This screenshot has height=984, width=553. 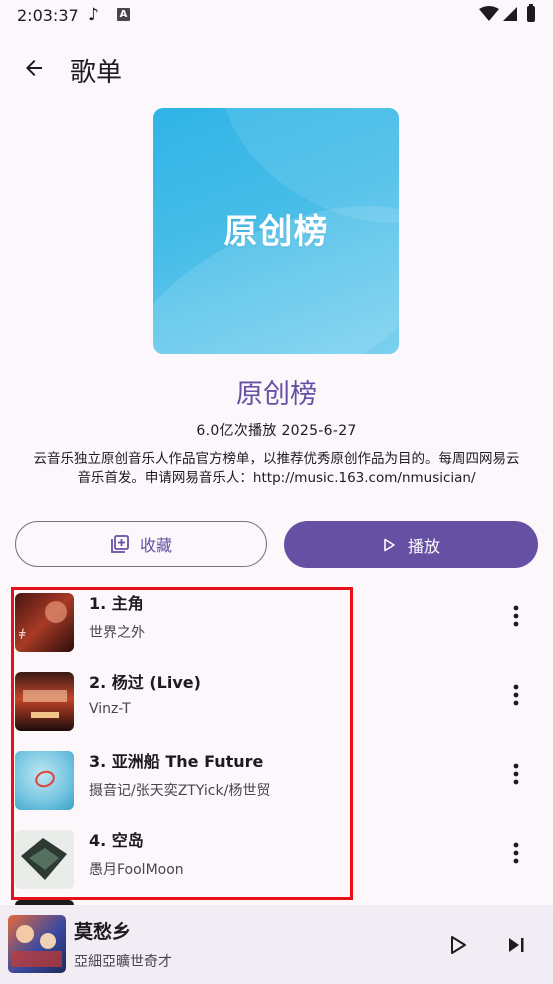 What do you see at coordinates (117, 633) in the screenshot?
I see `song-artist: 世界之外` at bounding box center [117, 633].